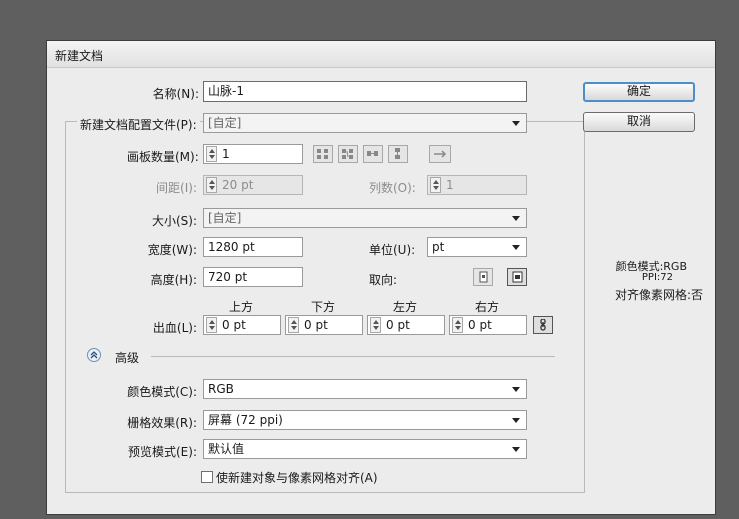  What do you see at coordinates (477, 185) in the screenshot?
I see `columns-stepper: 1` at bounding box center [477, 185].